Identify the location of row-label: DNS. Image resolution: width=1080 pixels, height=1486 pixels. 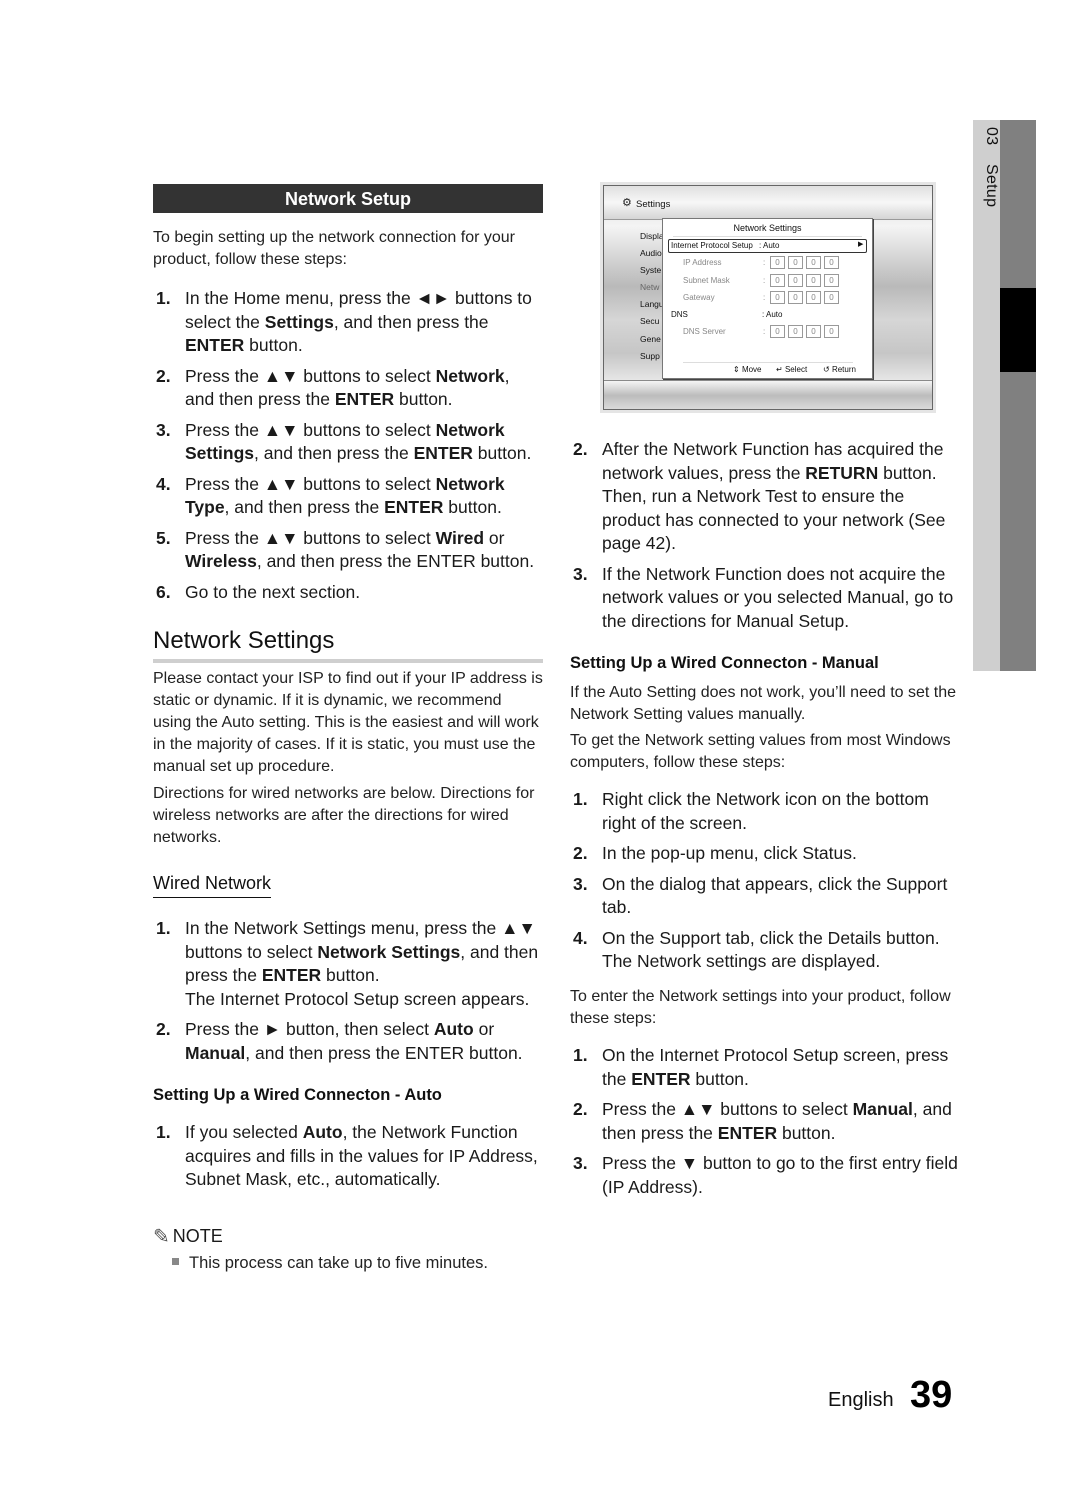
(679, 314).